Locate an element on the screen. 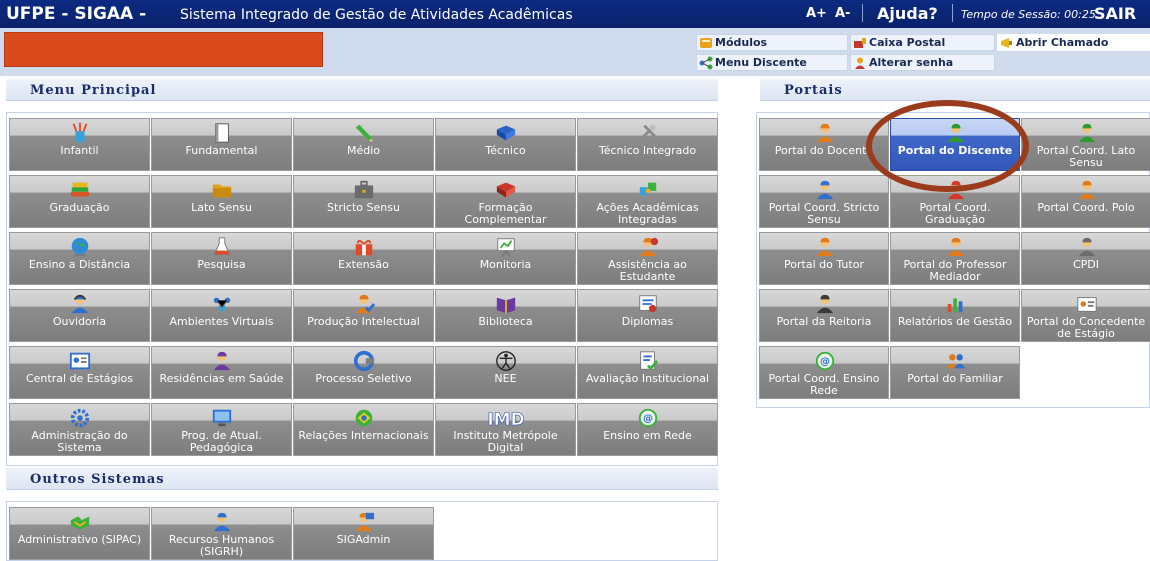 The image size is (1150, 561). portal-tile-label: Relatórios de Gestão is located at coordinates (955, 321).